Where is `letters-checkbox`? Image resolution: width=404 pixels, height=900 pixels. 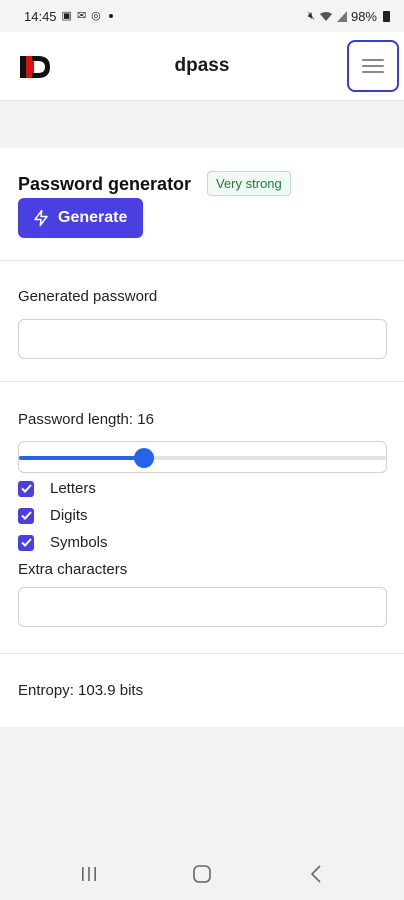
letters-checkbox is located at coordinates (26, 488).